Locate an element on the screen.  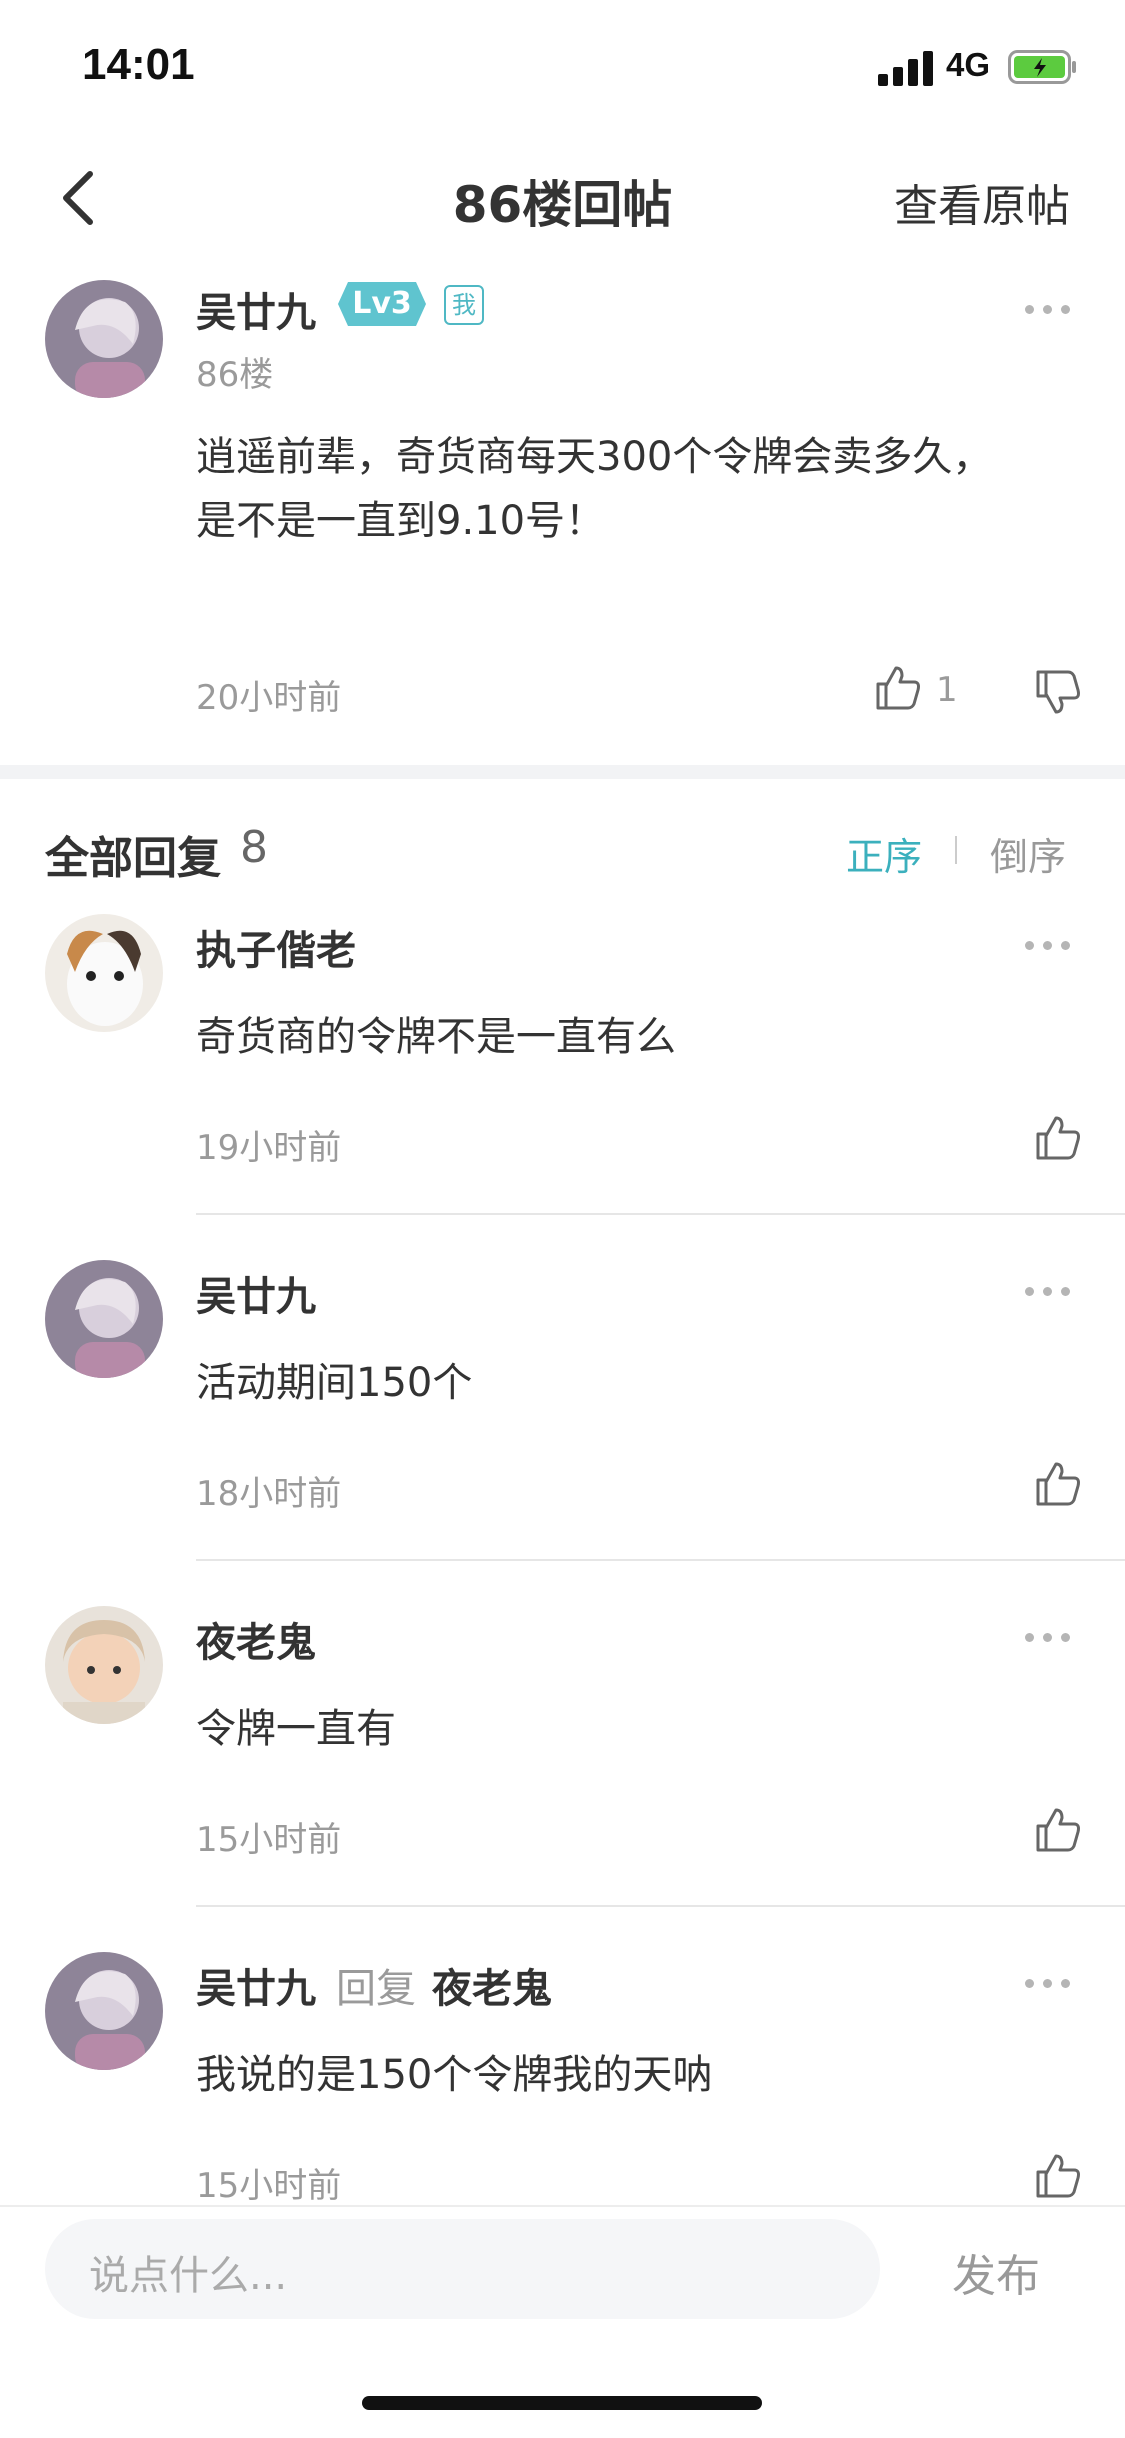
me-badge: 我 is located at coordinates (464, 305).